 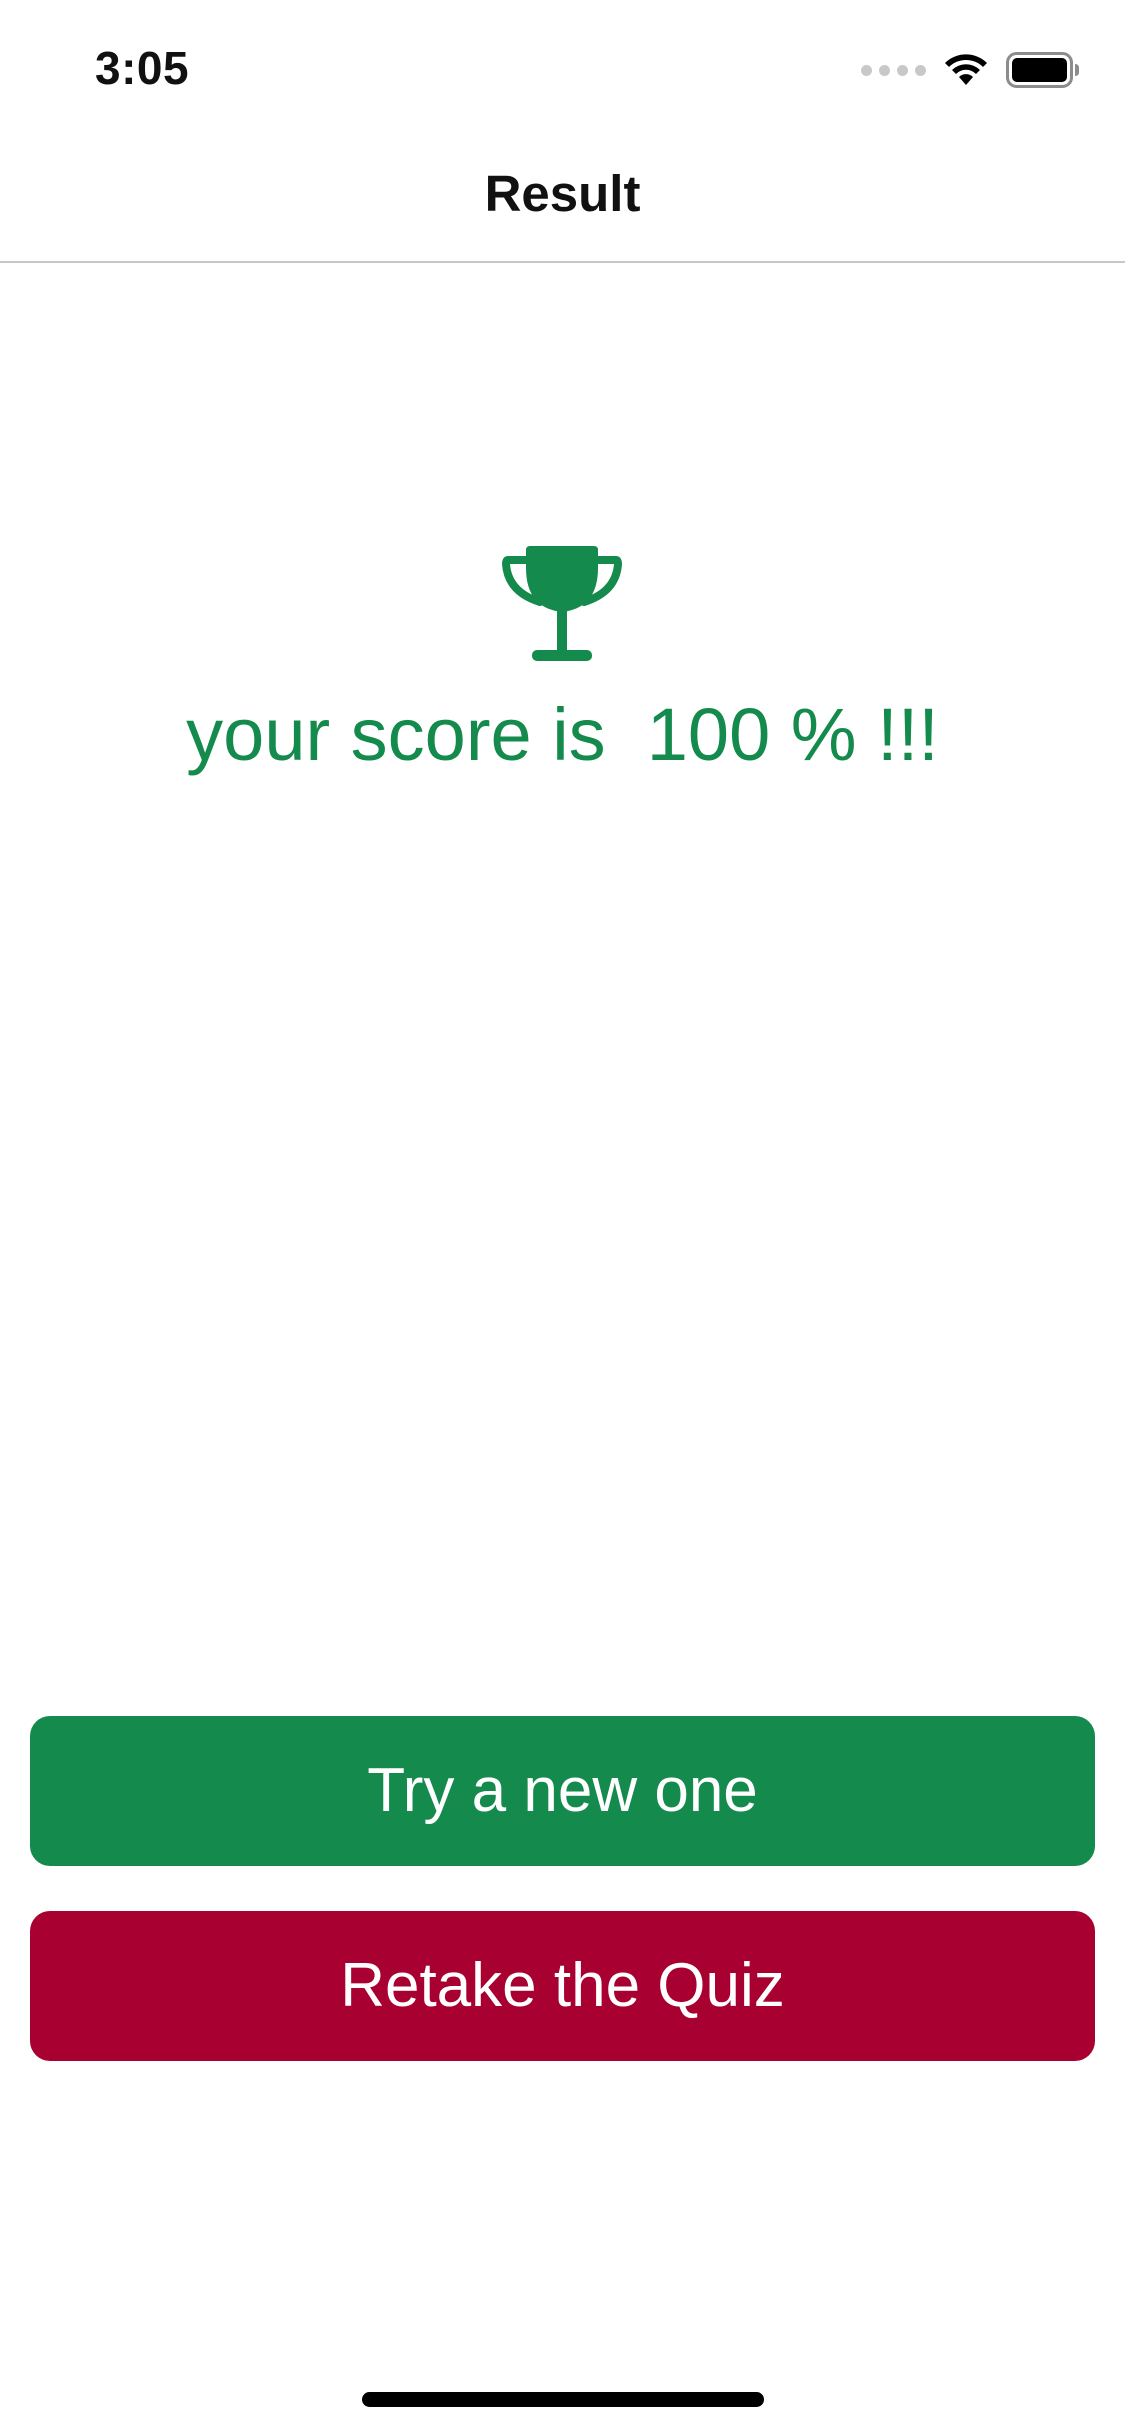 What do you see at coordinates (562, 193) in the screenshot?
I see `page-title: Result` at bounding box center [562, 193].